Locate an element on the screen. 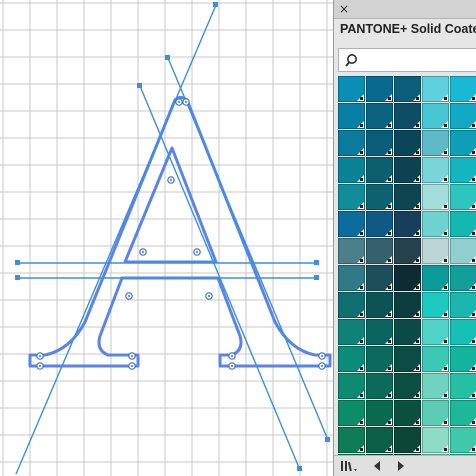  triangle-right-icon is located at coordinates (401, 466).